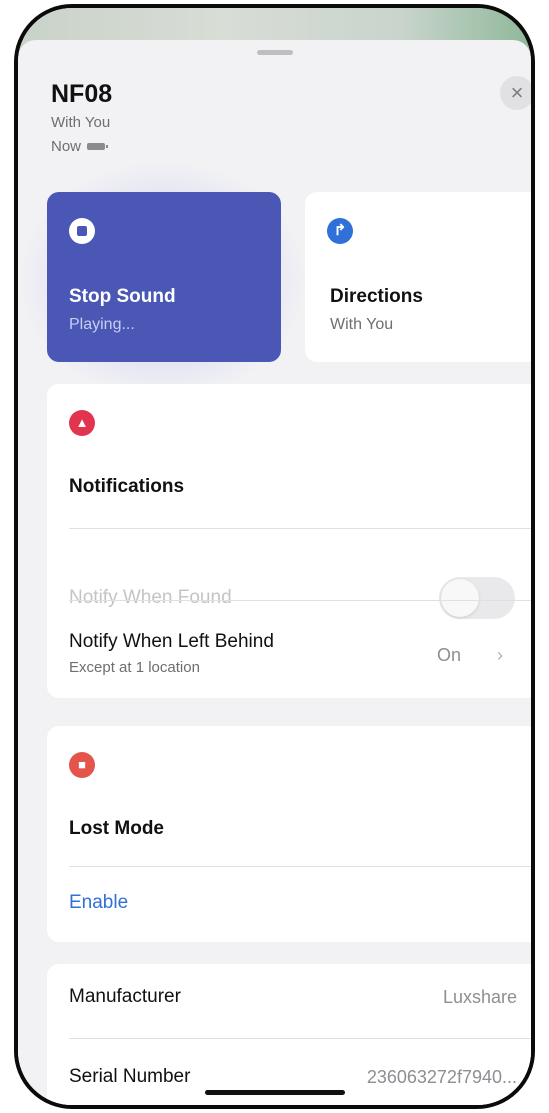 This screenshot has width=549, height=1113. Describe the element at coordinates (479, 997) in the screenshot. I see `manufacturer-value: Luxshare` at that location.